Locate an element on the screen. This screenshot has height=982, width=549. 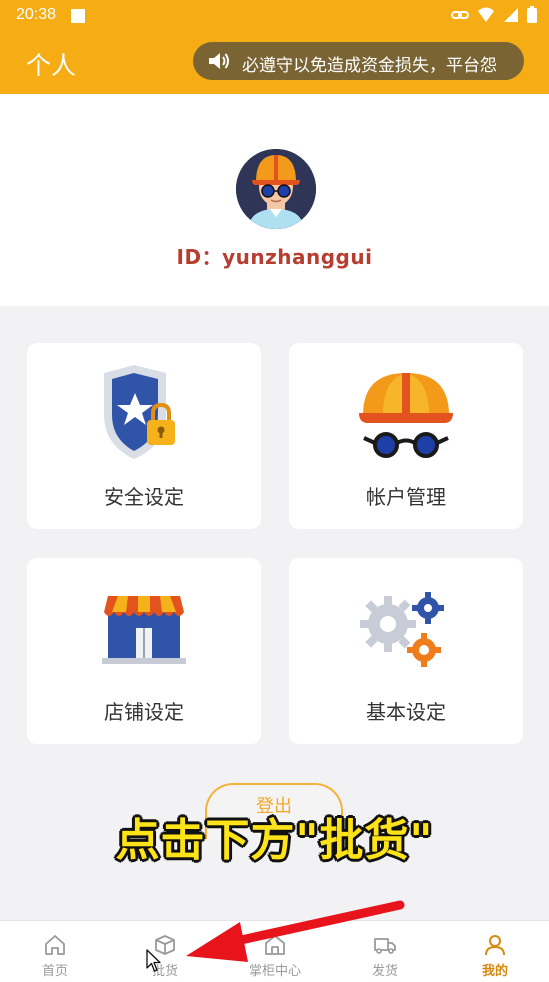
account-management-card: 帐户管理 is located at coordinates (406, 436).